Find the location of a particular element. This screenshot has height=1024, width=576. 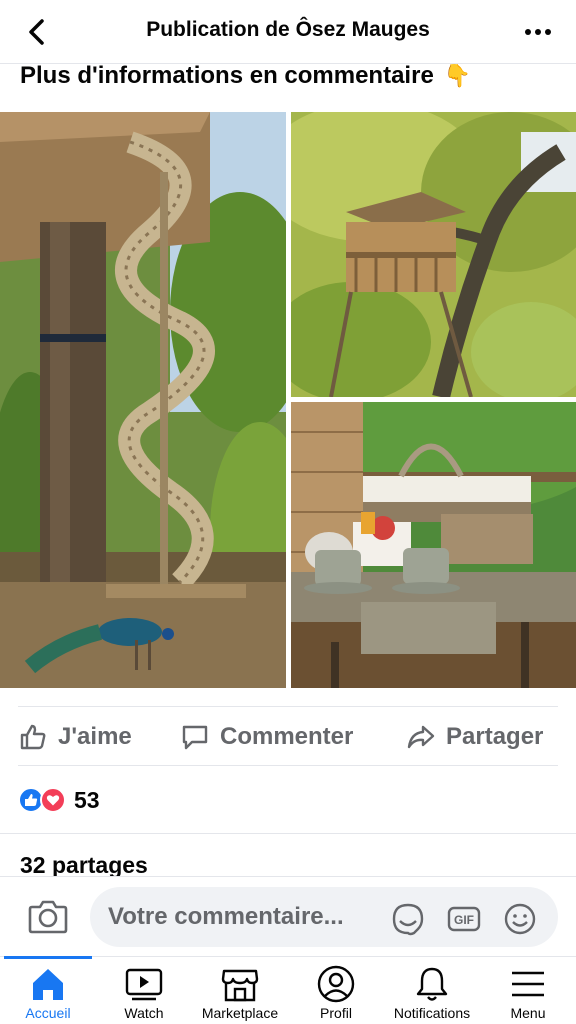

share-label: Partager is located at coordinates (495, 736).